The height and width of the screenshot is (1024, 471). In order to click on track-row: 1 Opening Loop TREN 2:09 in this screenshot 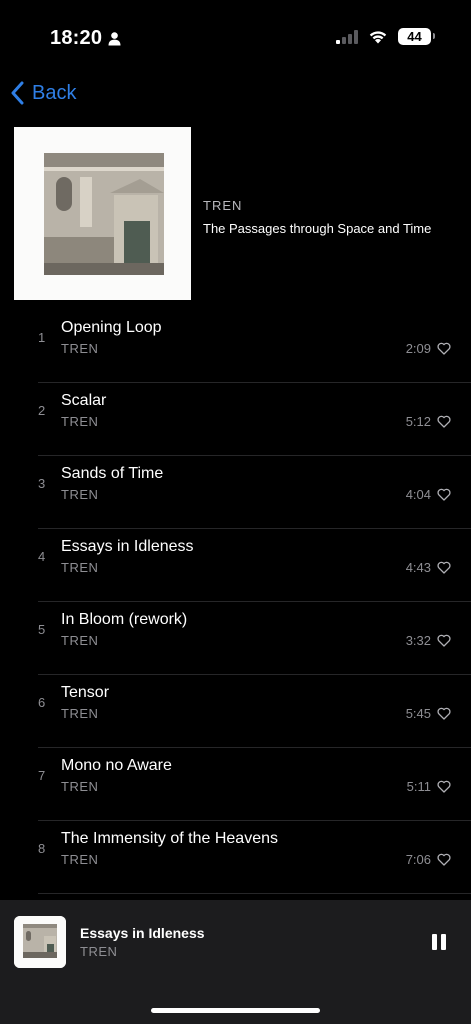, I will do `click(235, 346)`.